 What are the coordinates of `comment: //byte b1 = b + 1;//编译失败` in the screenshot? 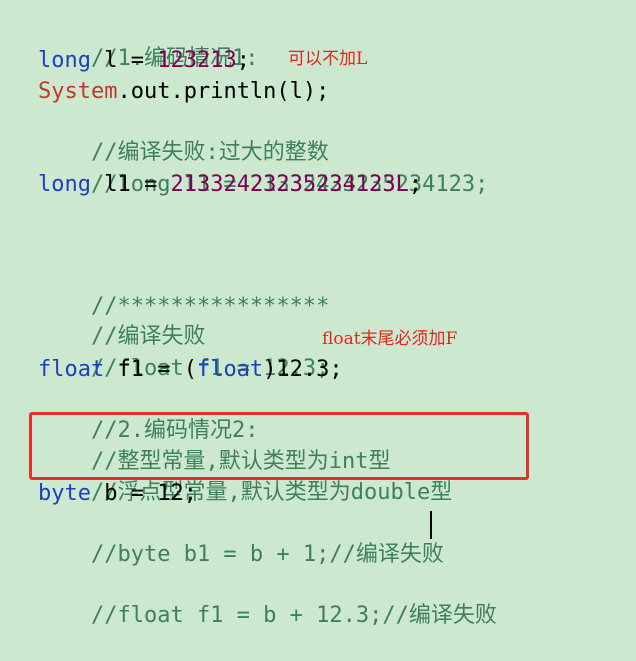 It's located at (267, 554).